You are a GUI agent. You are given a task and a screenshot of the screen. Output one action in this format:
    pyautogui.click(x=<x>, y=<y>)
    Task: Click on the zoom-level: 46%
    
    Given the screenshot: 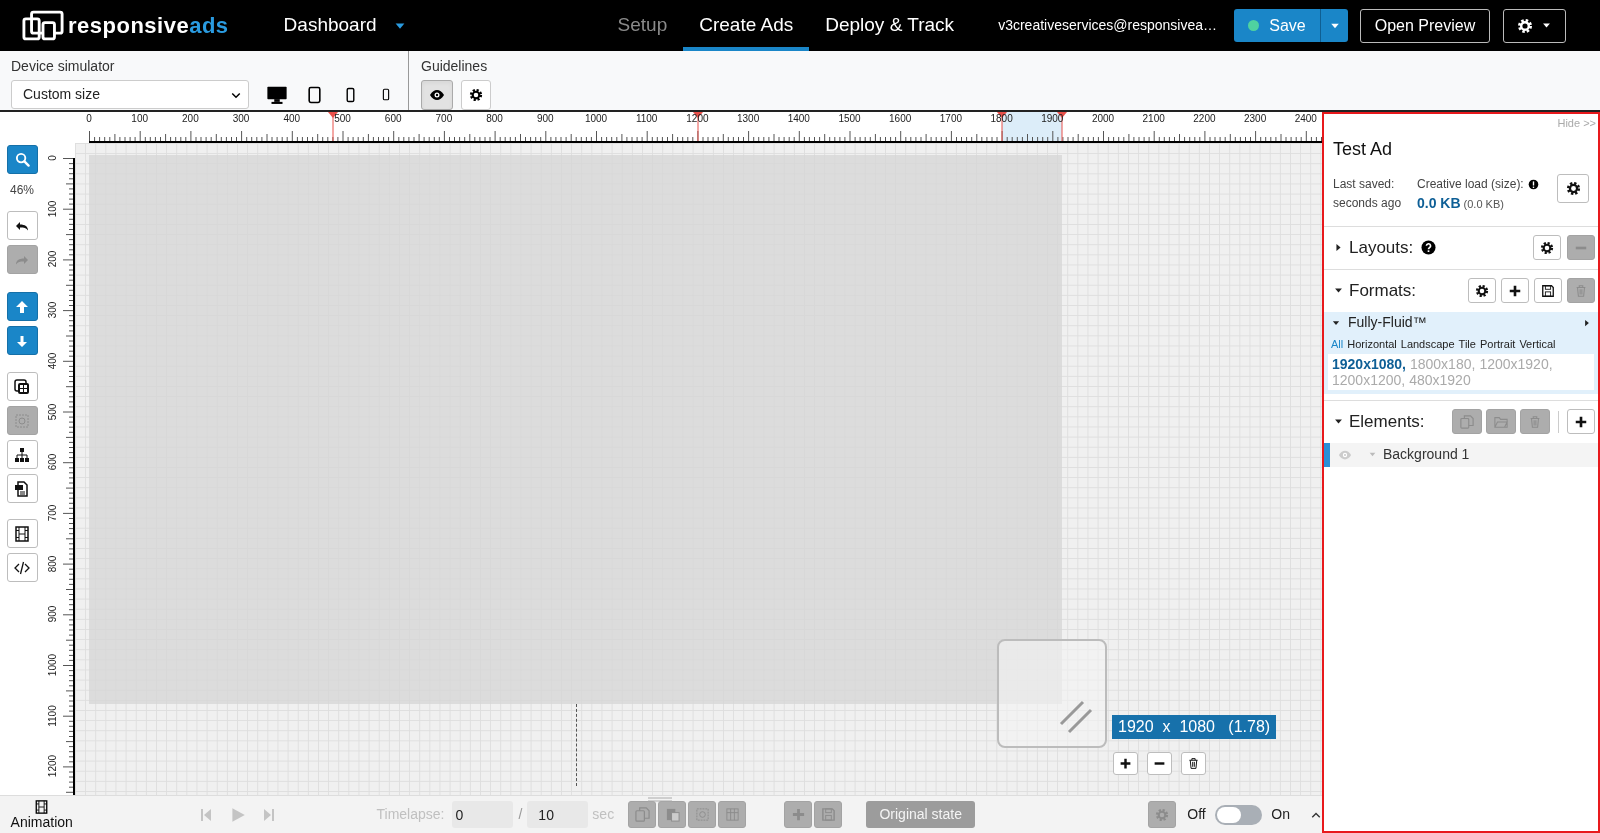 What is the action you would take?
    pyautogui.click(x=22, y=190)
    